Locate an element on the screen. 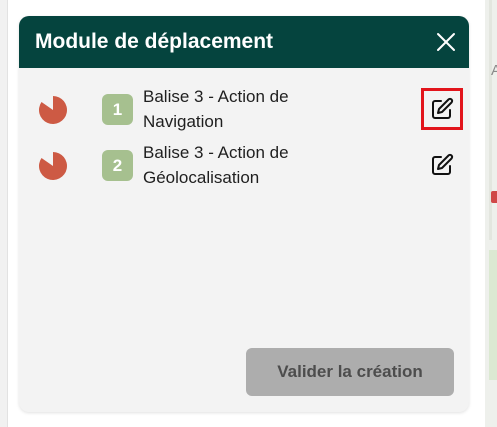 The height and width of the screenshot is (427, 497). dialog-header: Module de déplacement is located at coordinates (244, 42).